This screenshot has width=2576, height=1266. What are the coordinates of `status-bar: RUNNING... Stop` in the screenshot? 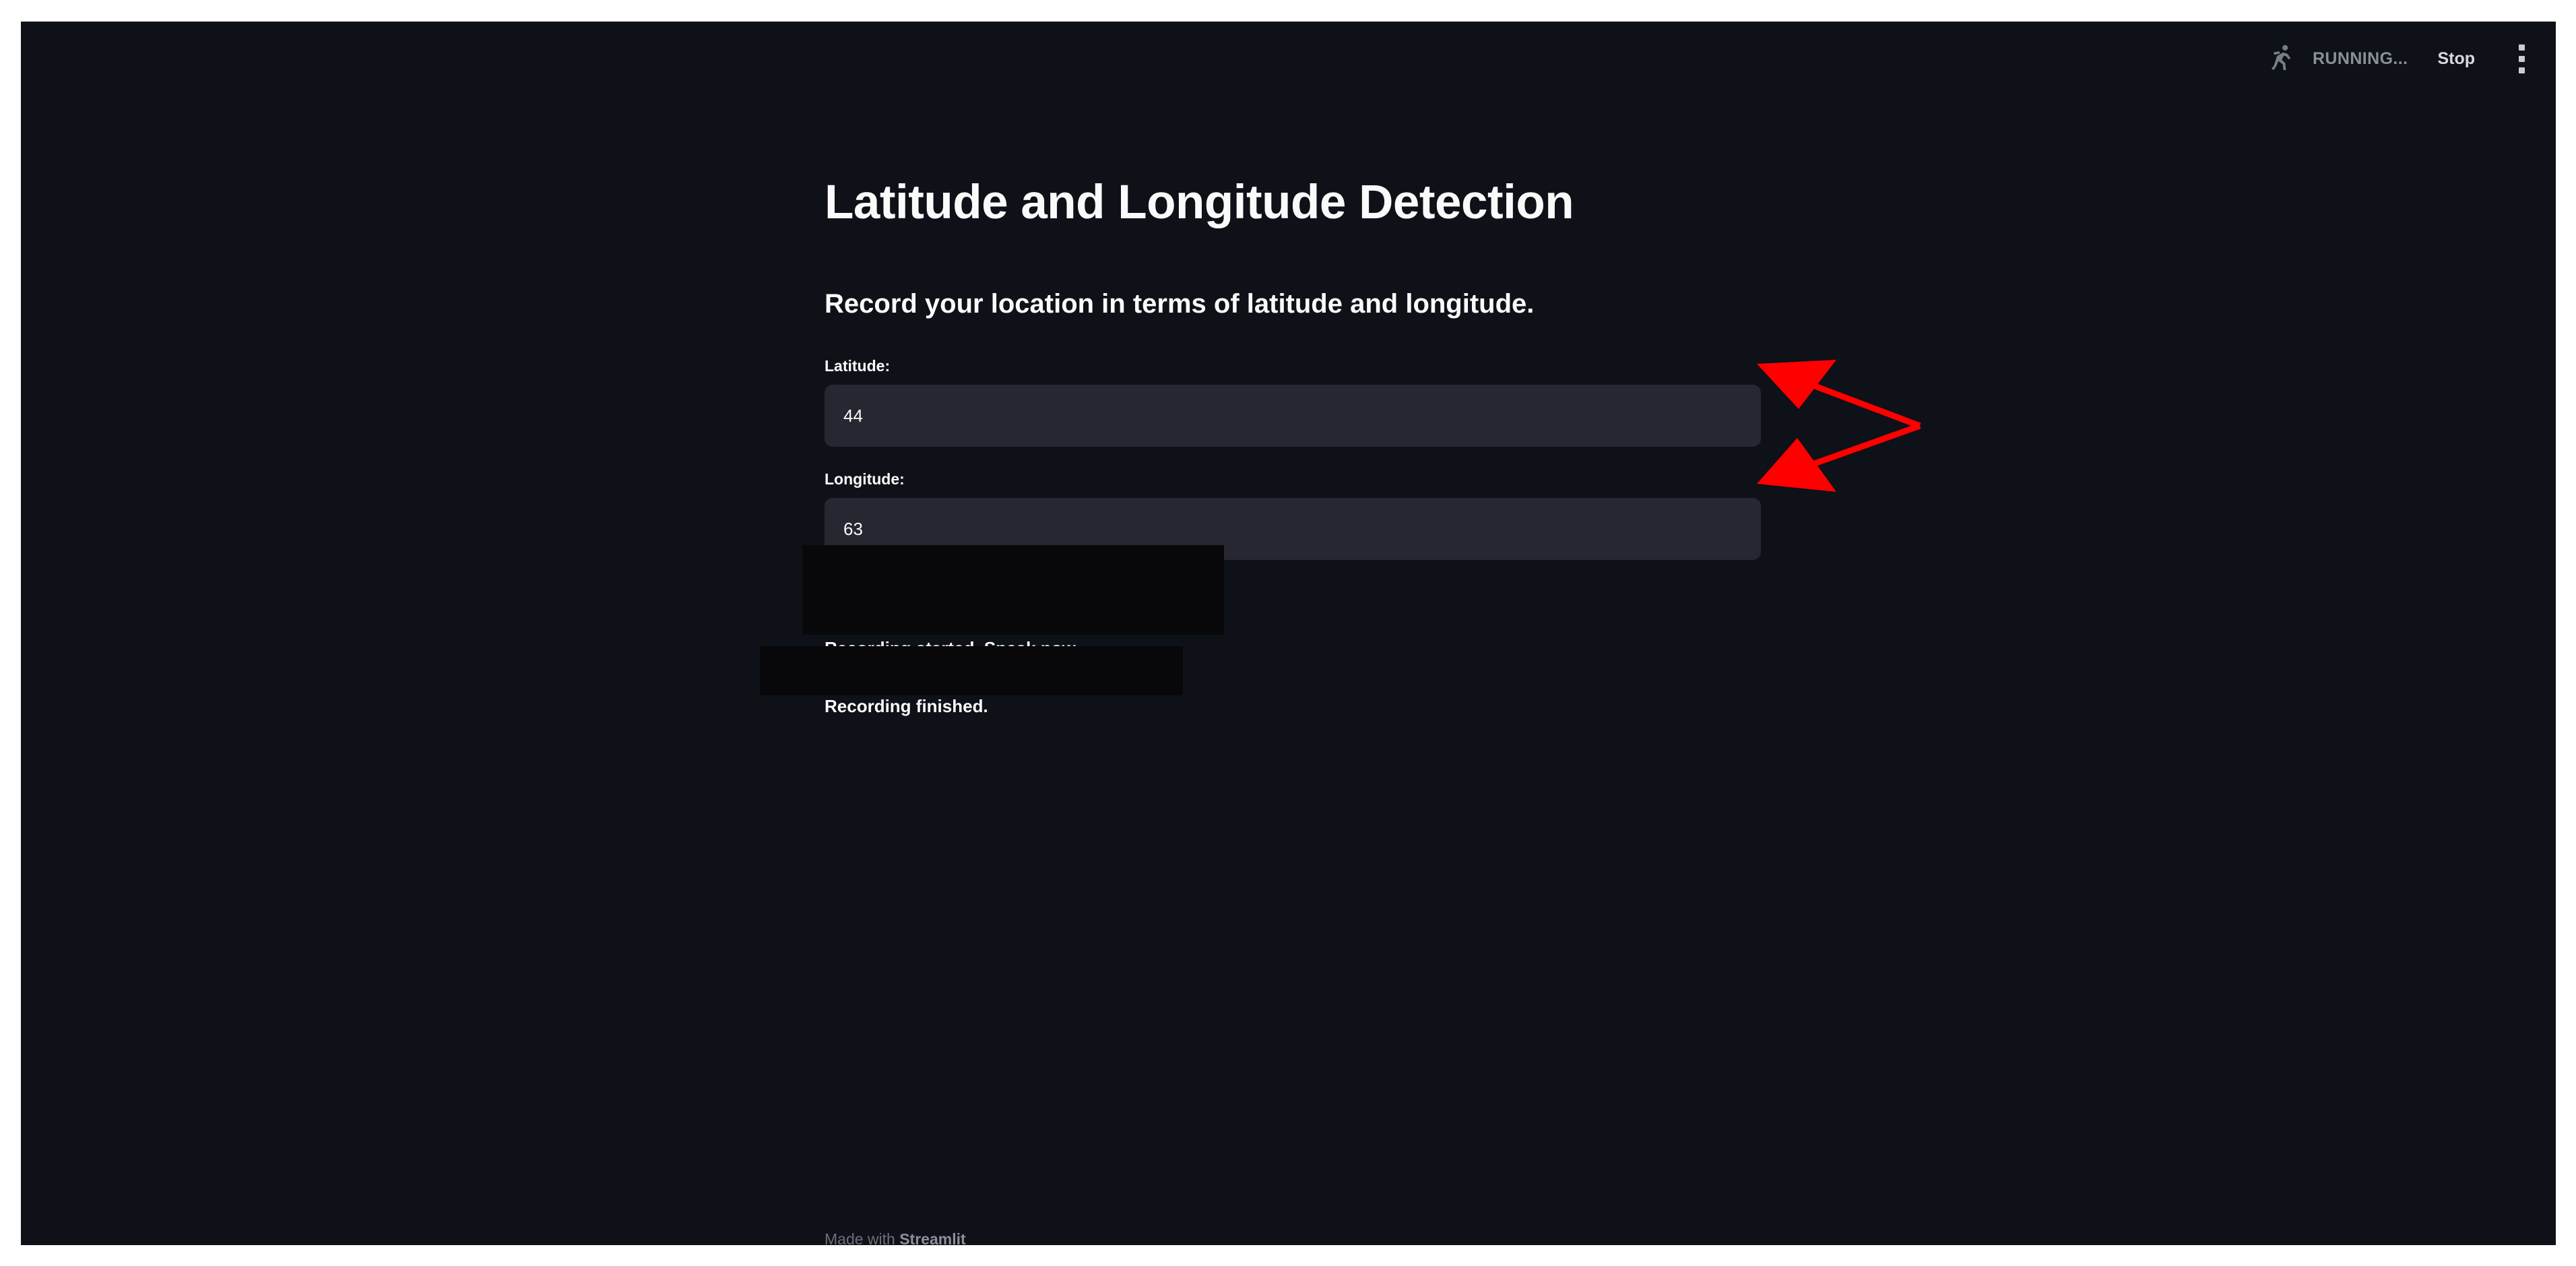 It's located at (2411, 59).